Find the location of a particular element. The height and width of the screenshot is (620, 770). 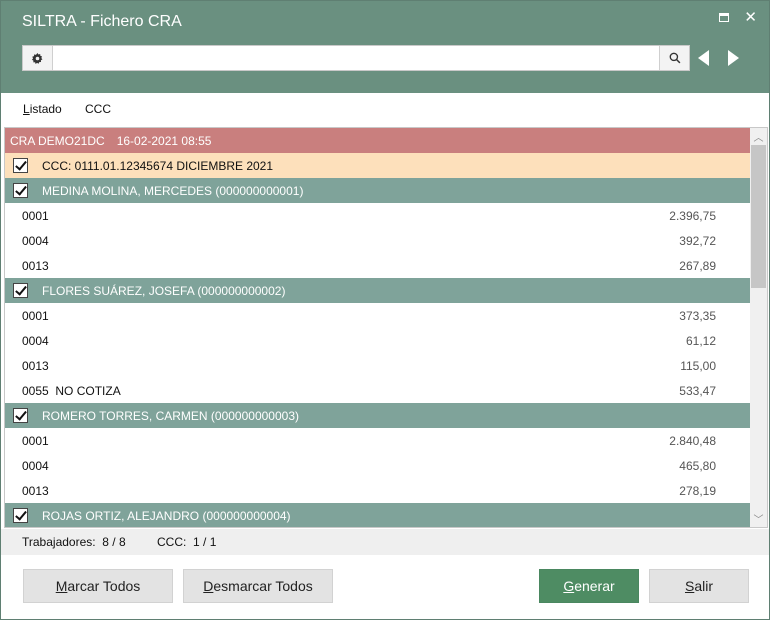

view-tabs: Listado CCC is located at coordinates (385, 109).